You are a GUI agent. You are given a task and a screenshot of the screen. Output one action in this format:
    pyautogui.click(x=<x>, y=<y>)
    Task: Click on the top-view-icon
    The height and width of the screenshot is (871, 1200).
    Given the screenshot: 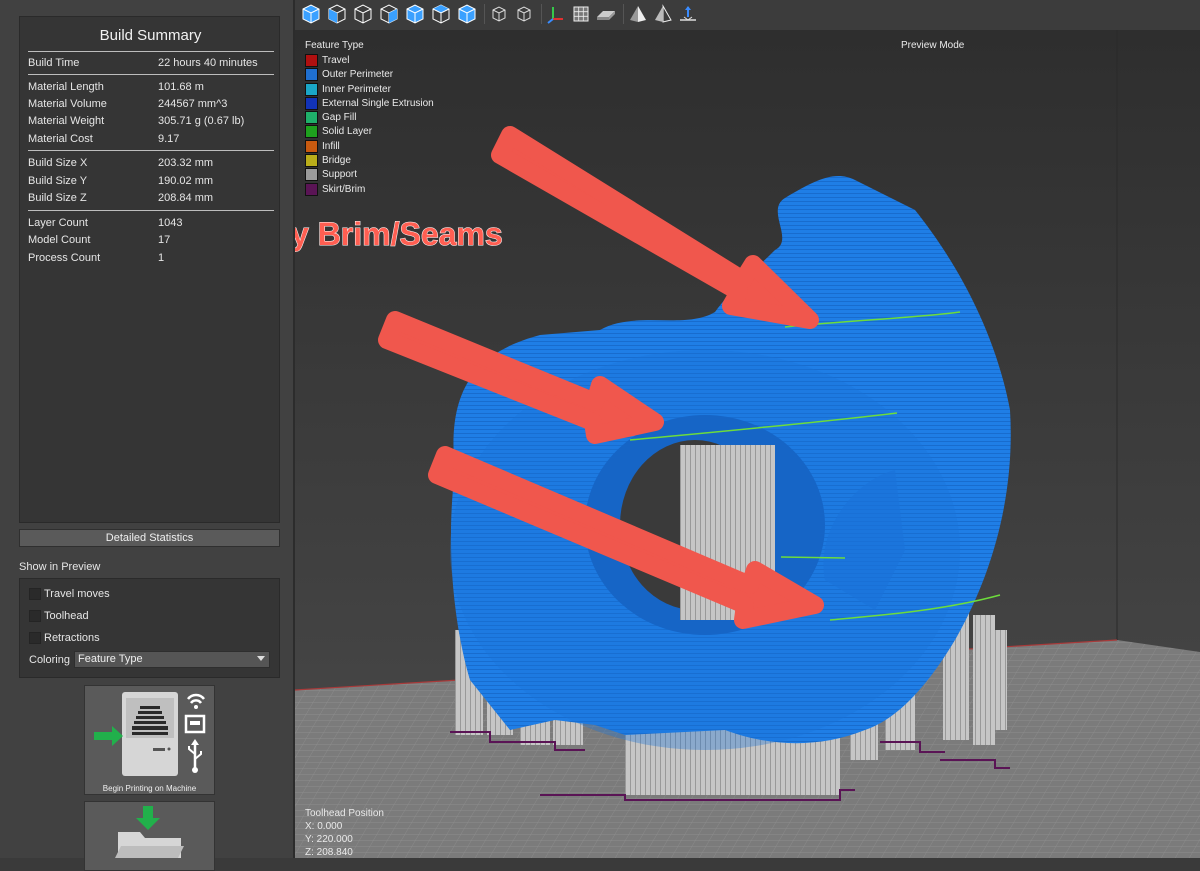 What is the action you would take?
    pyautogui.click(x=441, y=14)
    